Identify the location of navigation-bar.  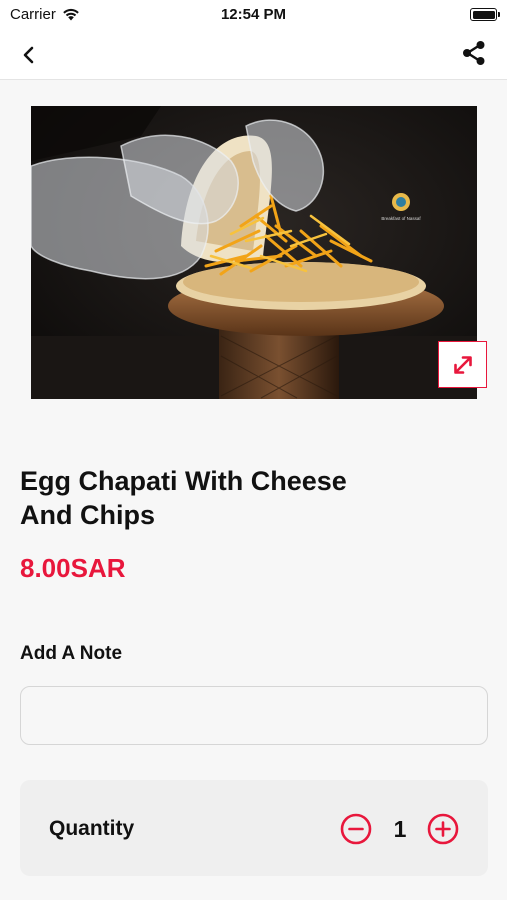
(253, 55).